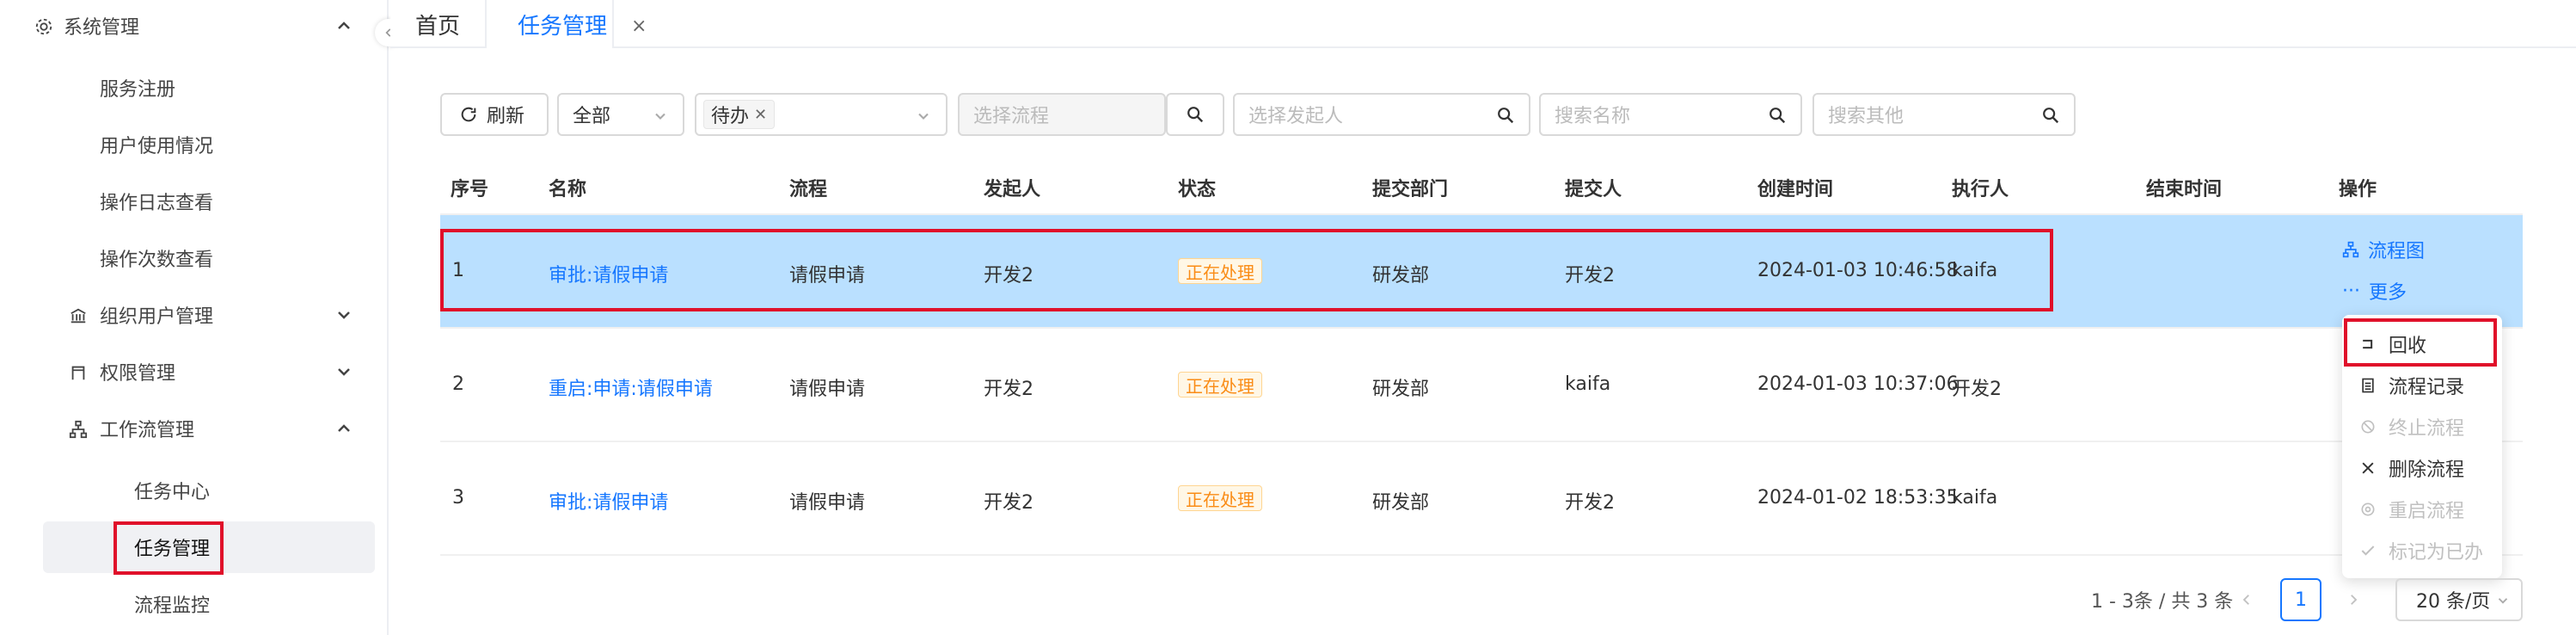  What do you see at coordinates (157, 203) in the screenshot?
I see `sidebar-item-label: 操作日志查看` at bounding box center [157, 203].